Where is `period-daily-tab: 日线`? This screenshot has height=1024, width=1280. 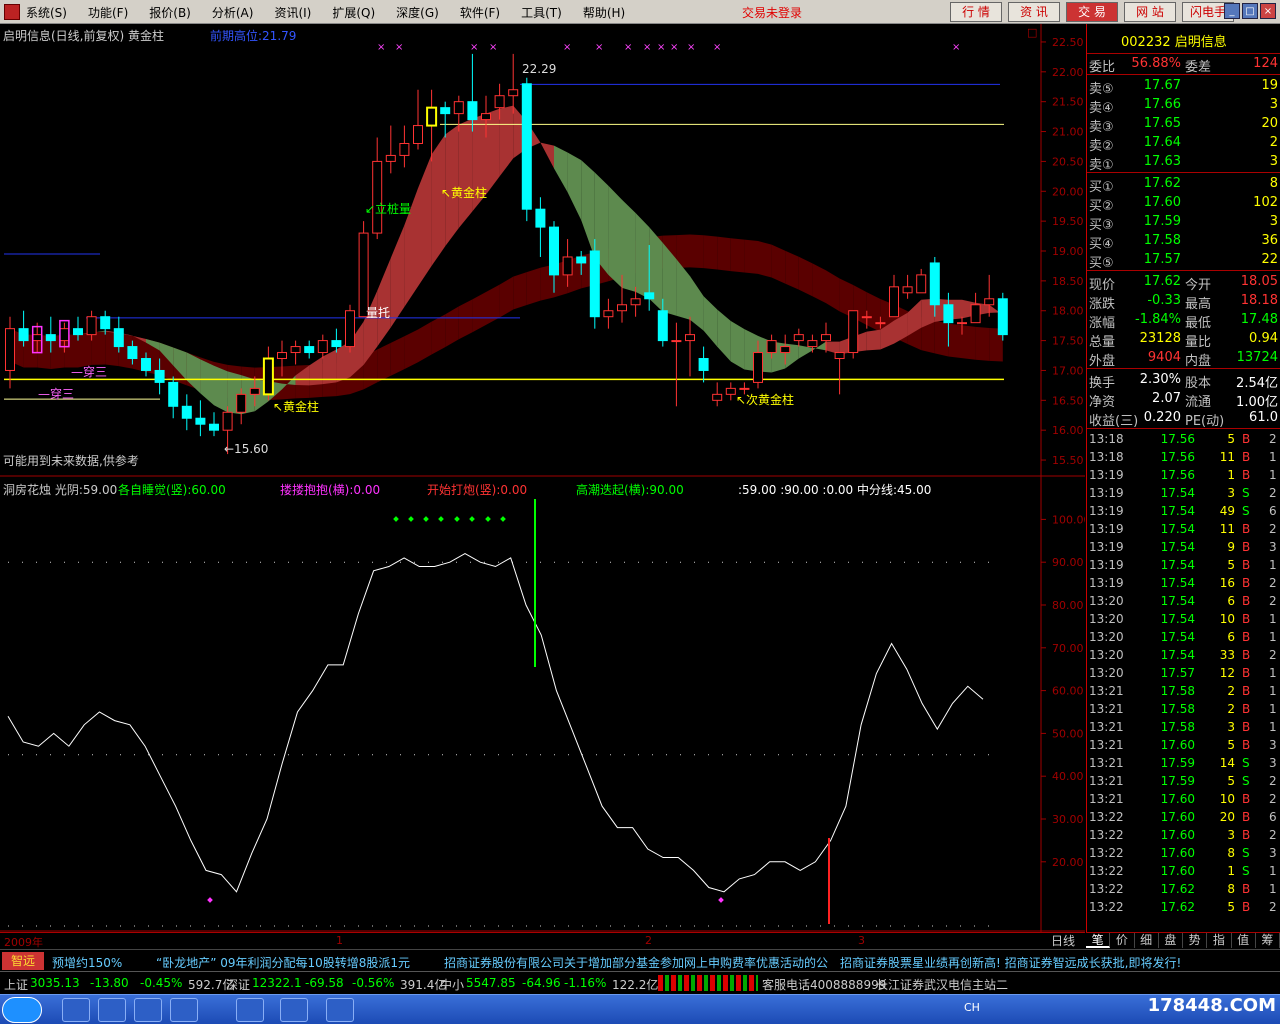
period-daily-tab: 日线 is located at coordinates (1063, 940).